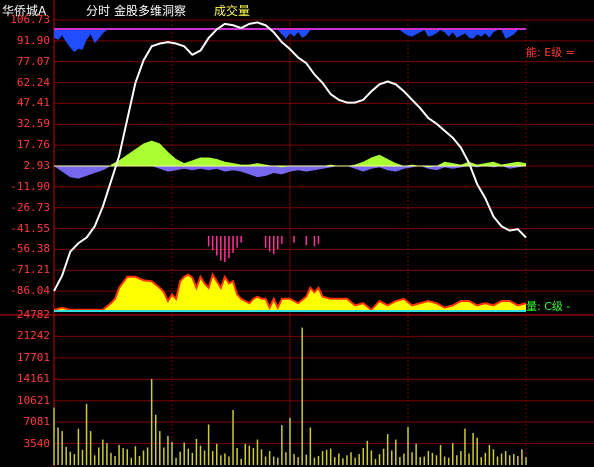  I want to click on price-tick-label: -11.90, so click(30, 186).